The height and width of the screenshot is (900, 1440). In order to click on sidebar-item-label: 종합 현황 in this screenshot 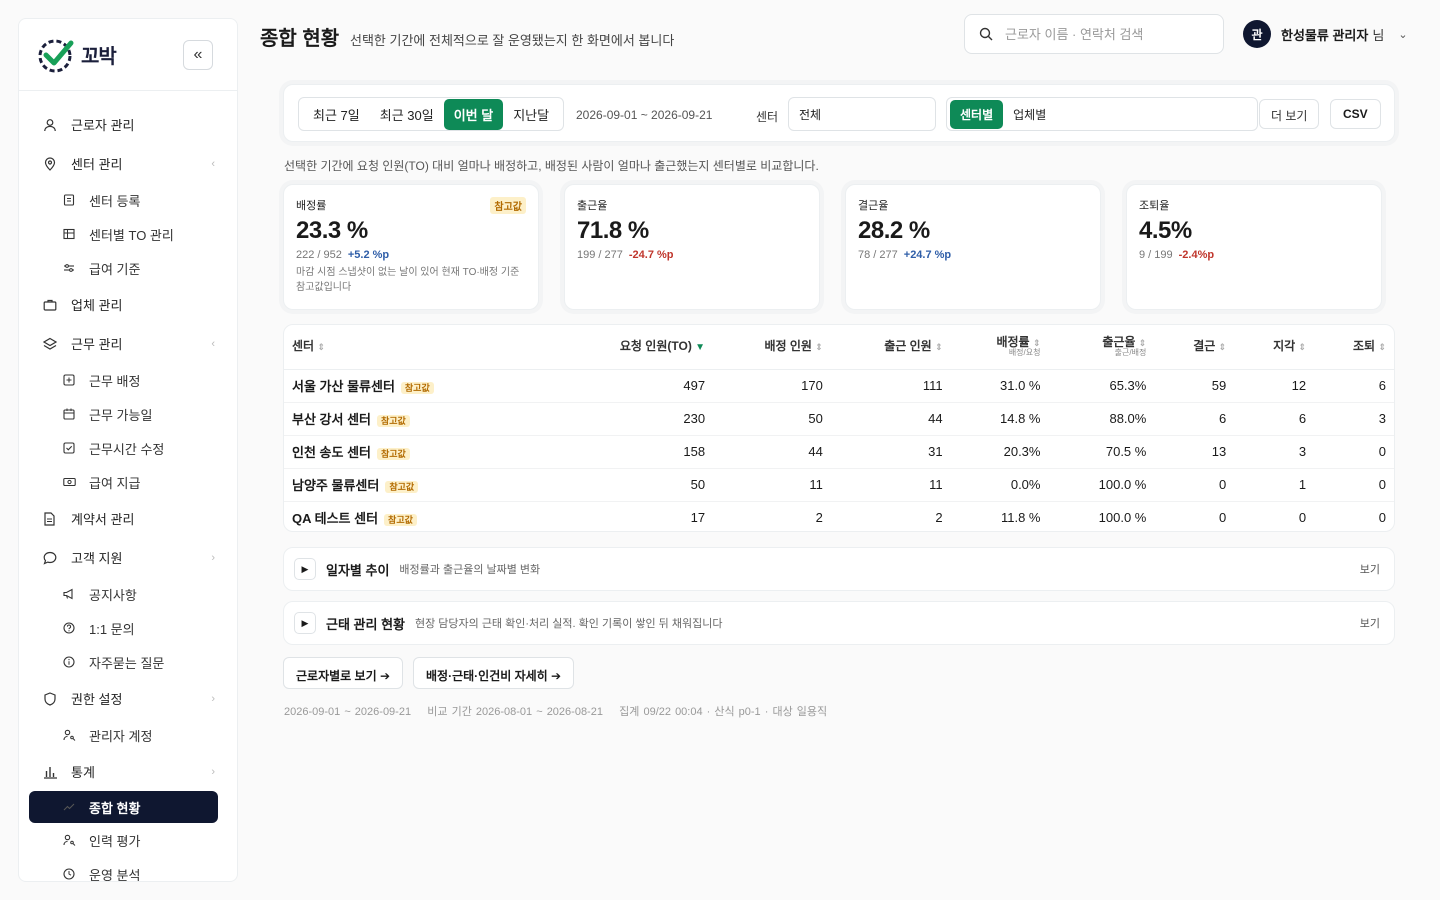, I will do `click(115, 808)`.